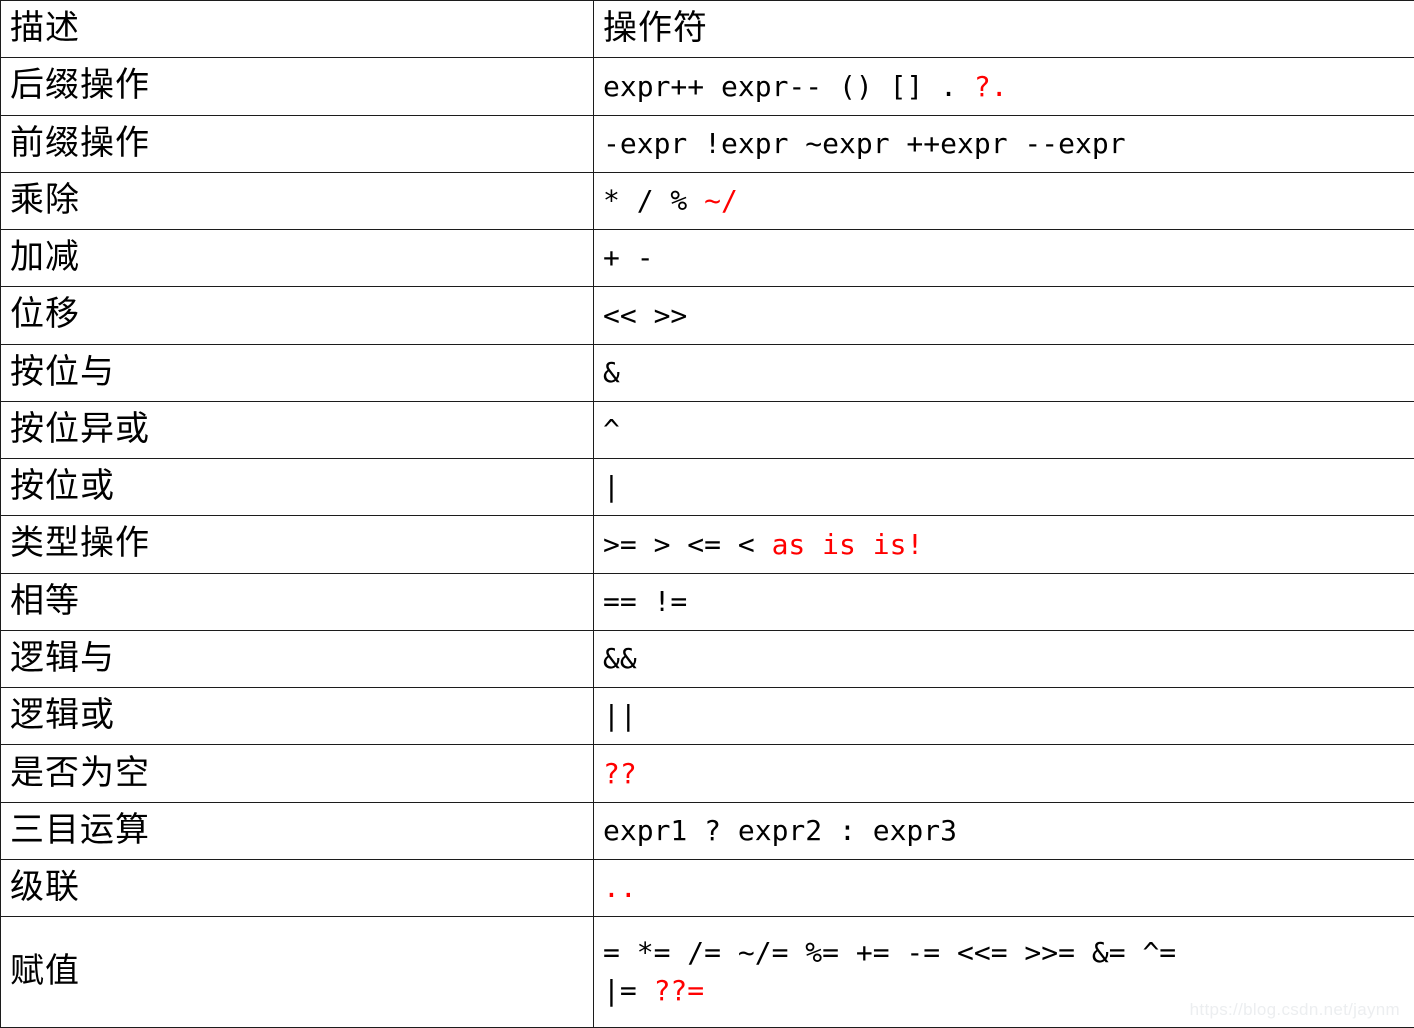  I want to click on description-cell: 前缀操作, so click(297, 143).